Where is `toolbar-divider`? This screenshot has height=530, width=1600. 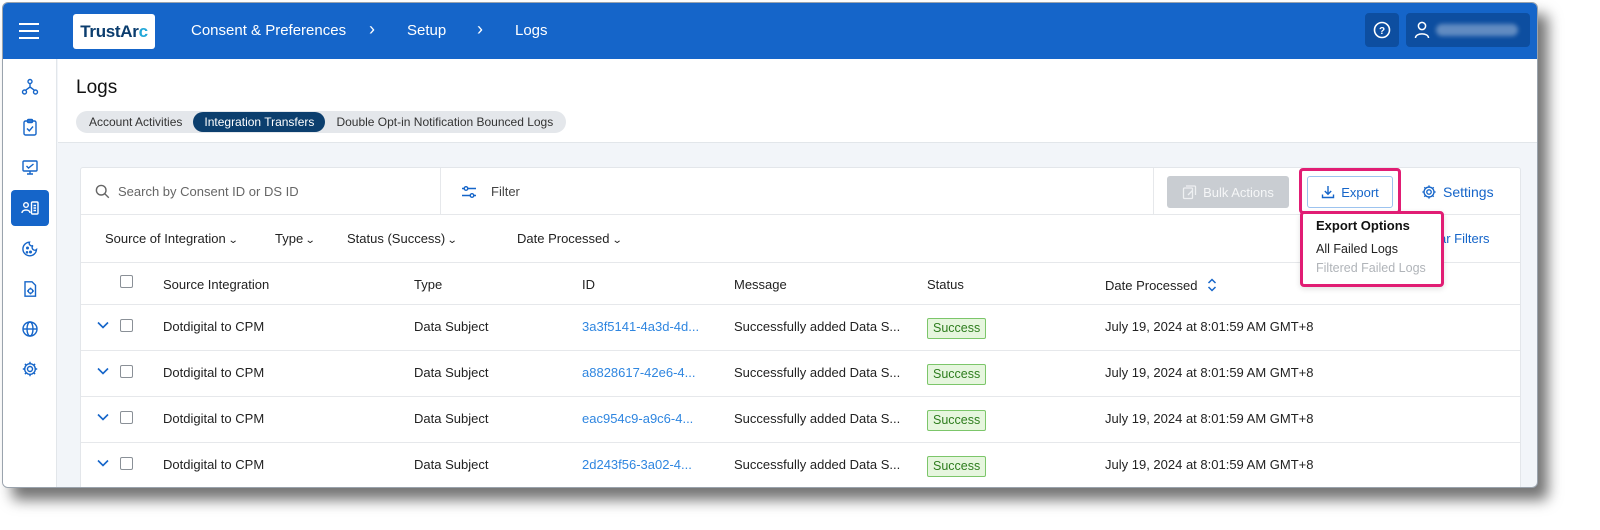
toolbar-divider is located at coordinates (1153, 191).